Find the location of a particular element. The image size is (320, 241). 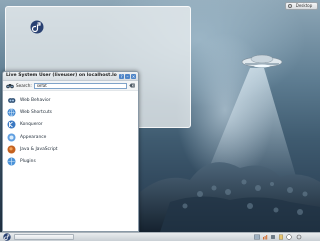

list-item: Web Shortcuts is located at coordinates (70, 112).